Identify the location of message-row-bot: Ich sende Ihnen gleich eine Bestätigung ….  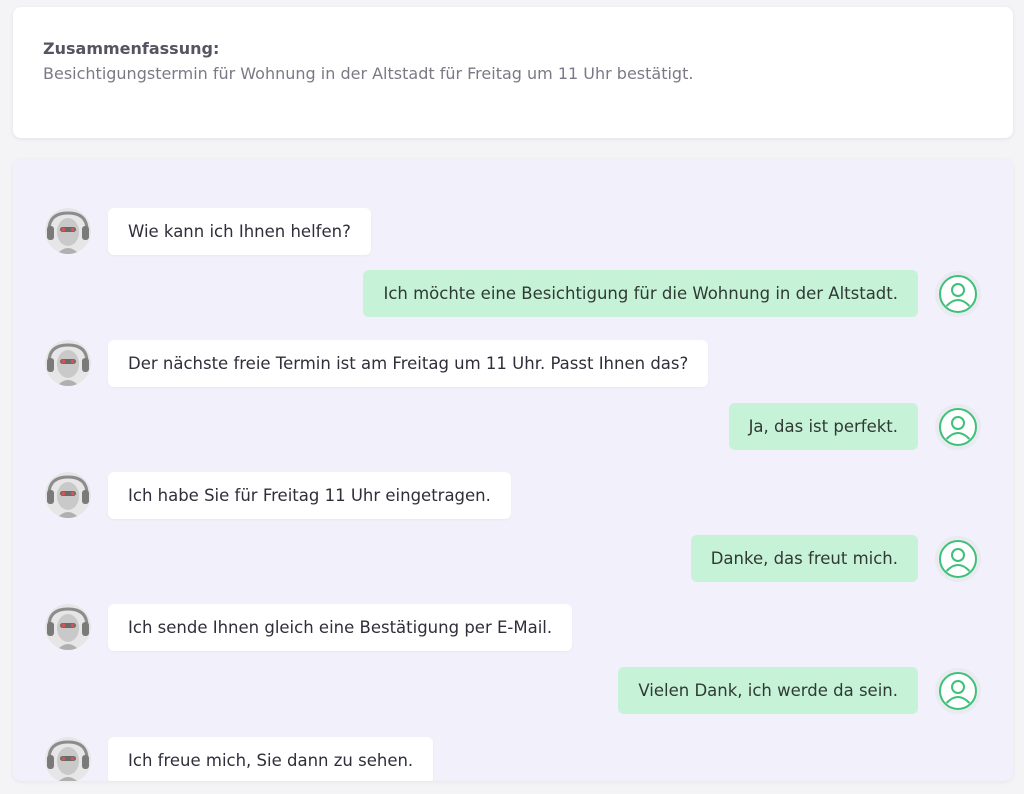
(513, 628).